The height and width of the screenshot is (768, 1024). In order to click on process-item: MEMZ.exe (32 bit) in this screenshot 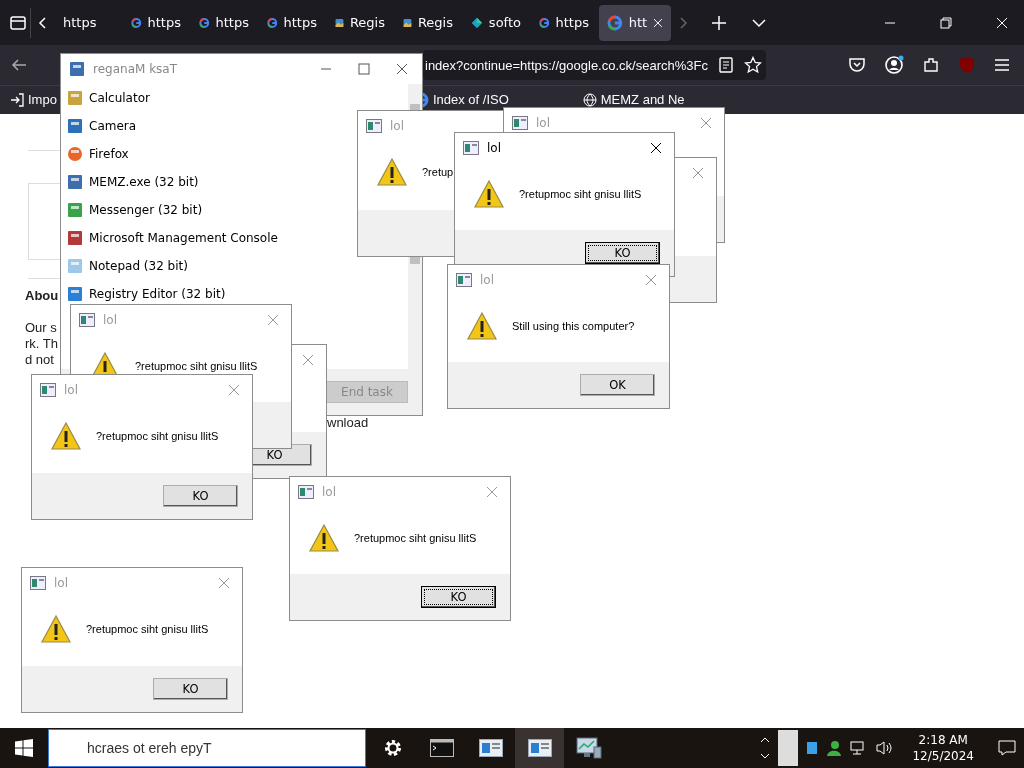, I will do `click(234, 182)`.